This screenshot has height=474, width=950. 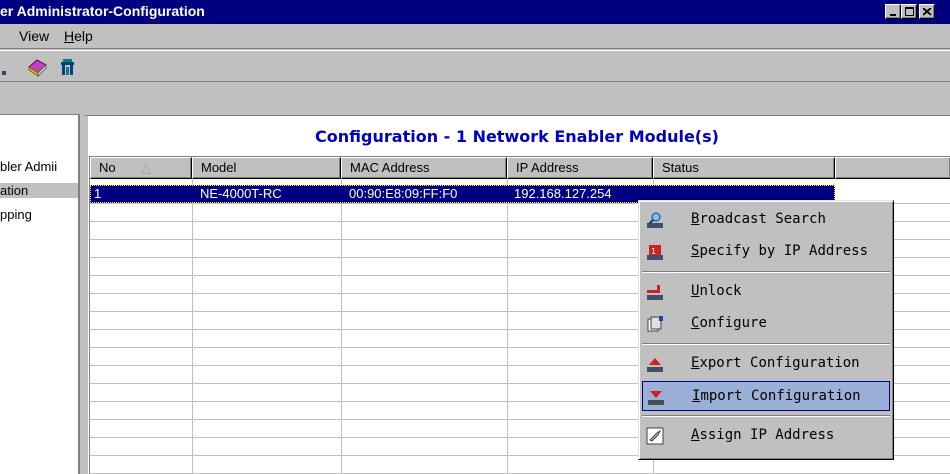 What do you see at coordinates (744, 168) in the screenshot?
I see `column-header-status: Status` at bounding box center [744, 168].